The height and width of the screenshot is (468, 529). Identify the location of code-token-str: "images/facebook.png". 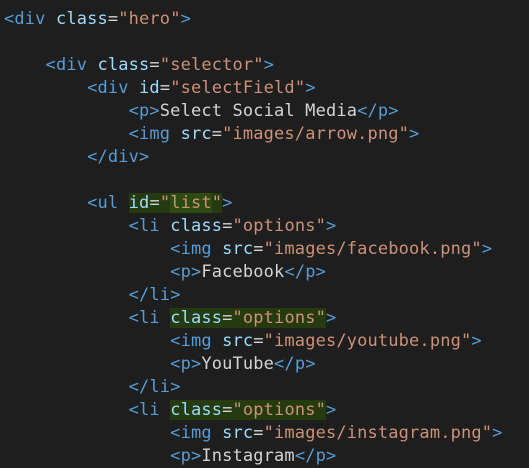
(372, 249).